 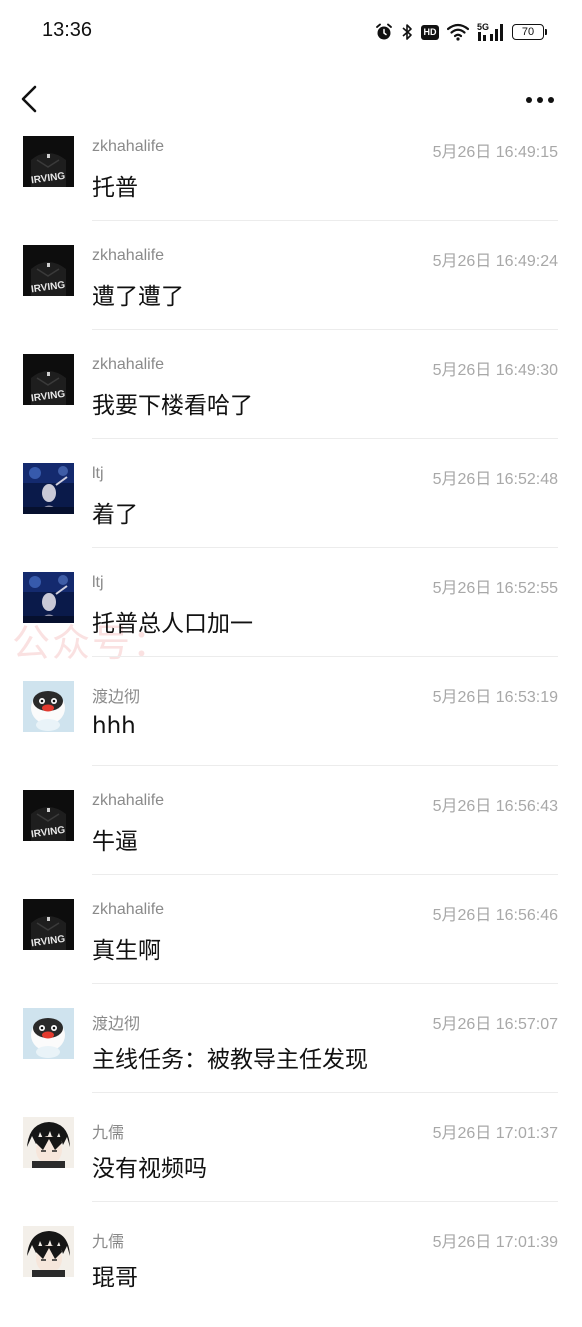 What do you see at coordinates (291, 291) in the screenshot?
I see `message-item: IRVING zkhahalife 5月26日 16:49:24 遭了遭了` at bounding box center [291, 291].